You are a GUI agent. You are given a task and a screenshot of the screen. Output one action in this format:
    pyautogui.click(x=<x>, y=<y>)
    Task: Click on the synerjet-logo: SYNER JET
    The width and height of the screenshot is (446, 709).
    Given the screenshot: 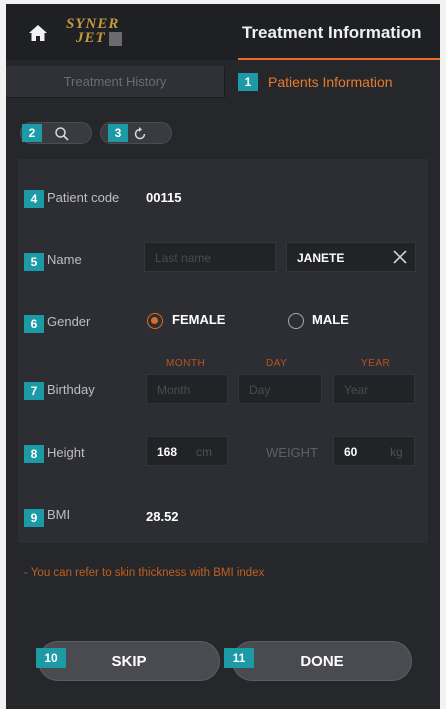 What is the action you would take?
    pyautogui.click(x=94, y=31)
    